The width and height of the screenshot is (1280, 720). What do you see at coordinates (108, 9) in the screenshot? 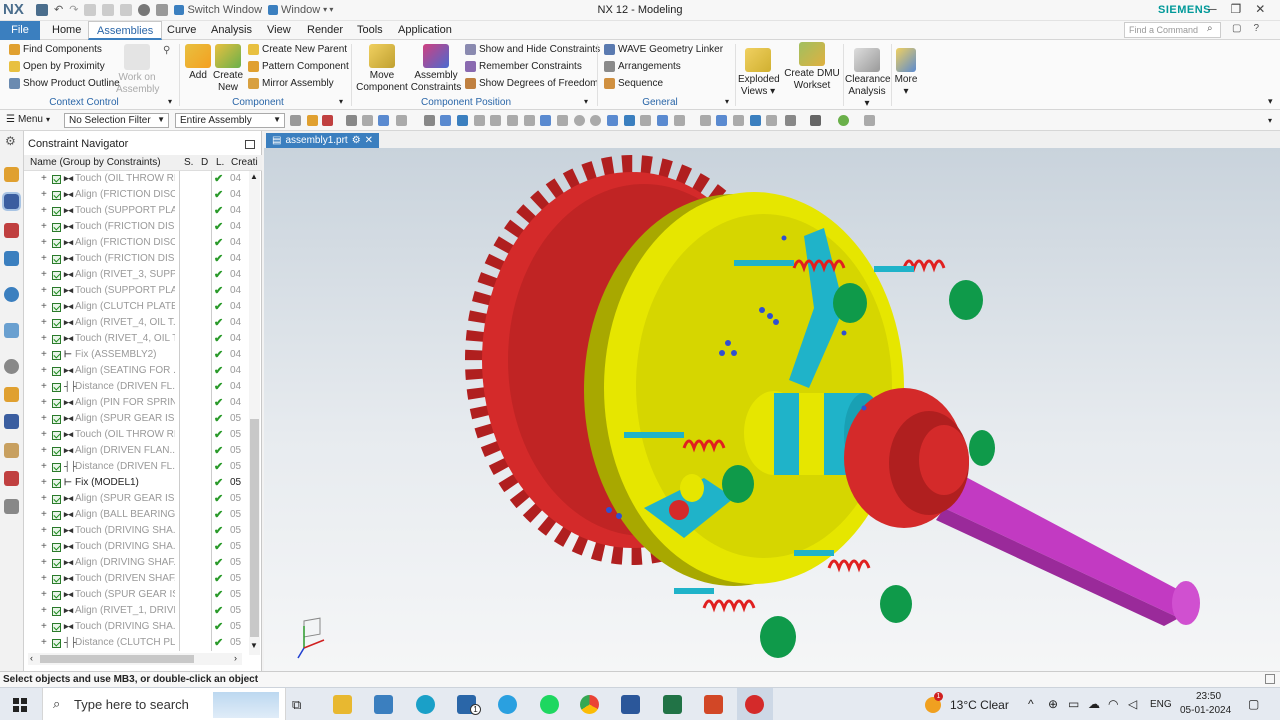
I see `copy-icon` at bounding box center [108, 9].